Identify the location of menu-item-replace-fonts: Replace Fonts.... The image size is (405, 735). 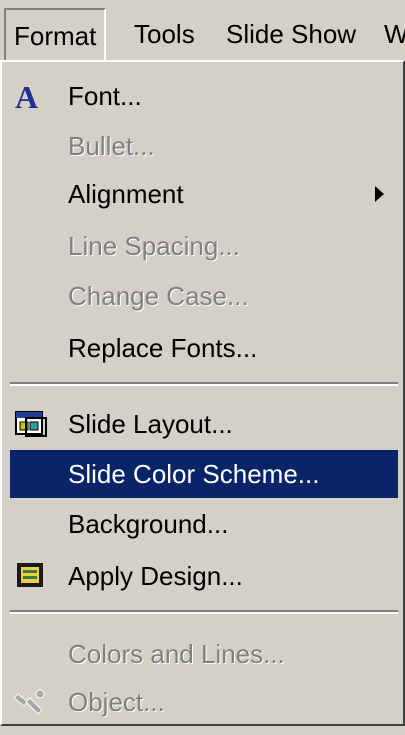
(204, 348).